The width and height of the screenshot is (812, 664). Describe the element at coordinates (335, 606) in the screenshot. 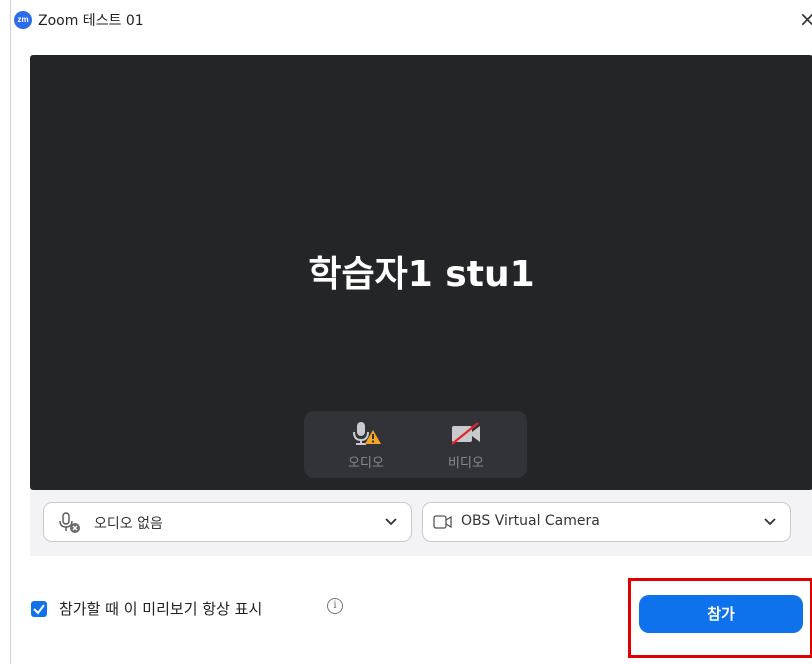

I see `info-icon: i` at that location.